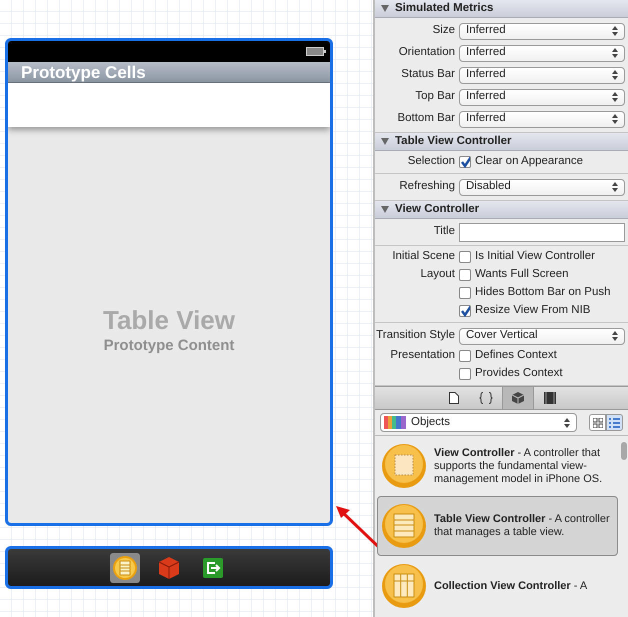  I want to click on list-view-button, so click(614, 422).